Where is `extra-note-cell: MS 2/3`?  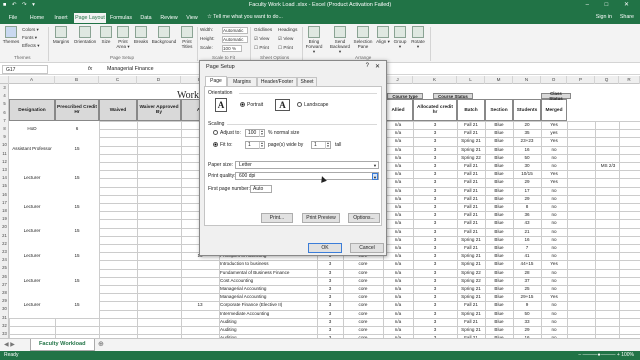 extra-note-cell: MS 2/3 is located at coordinates (608, 166).